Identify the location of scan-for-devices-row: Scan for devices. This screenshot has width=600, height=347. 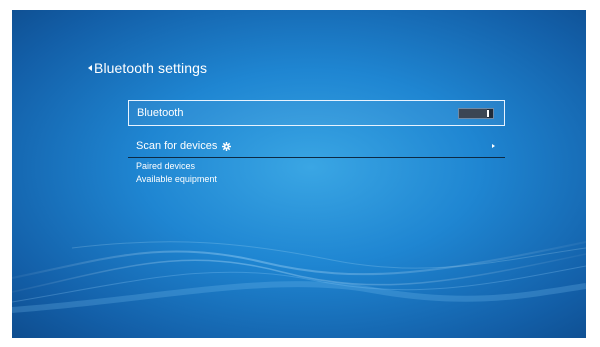
(316, 146).